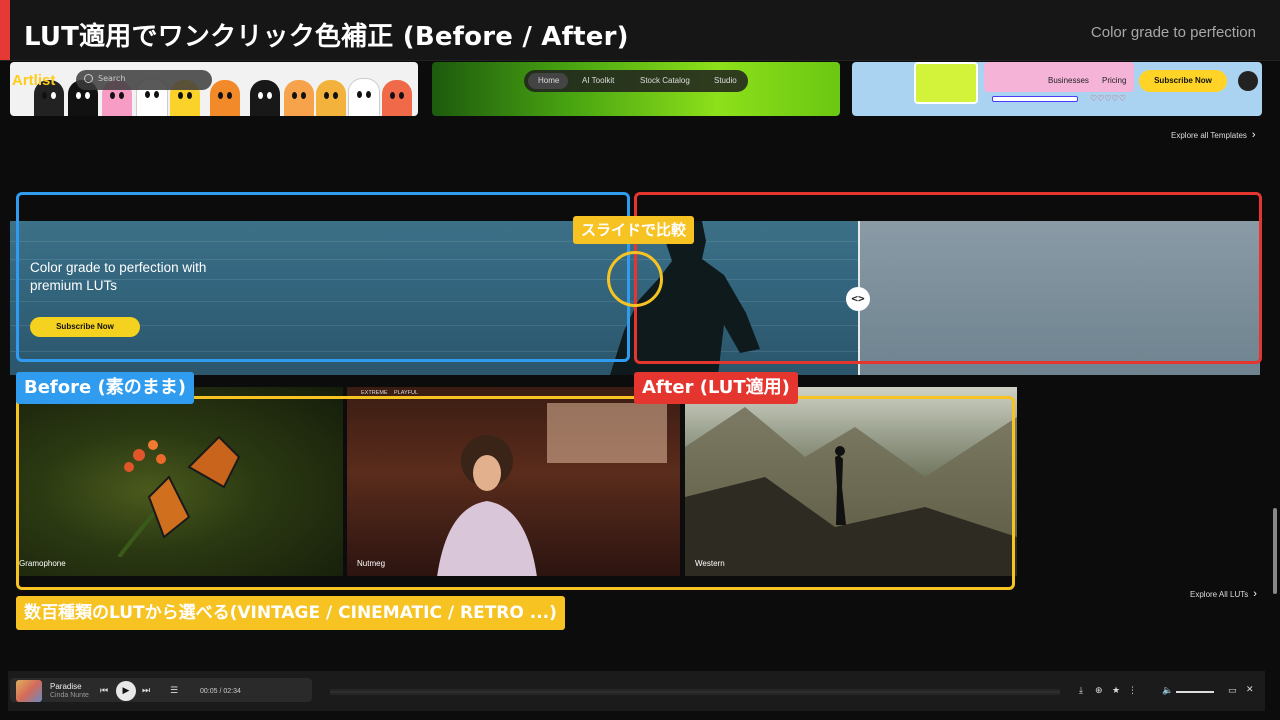  What do you see at coordinates (146, 691) in the screenshot?
I see `next-icon: ⏭` at bounding box center [146, 691].